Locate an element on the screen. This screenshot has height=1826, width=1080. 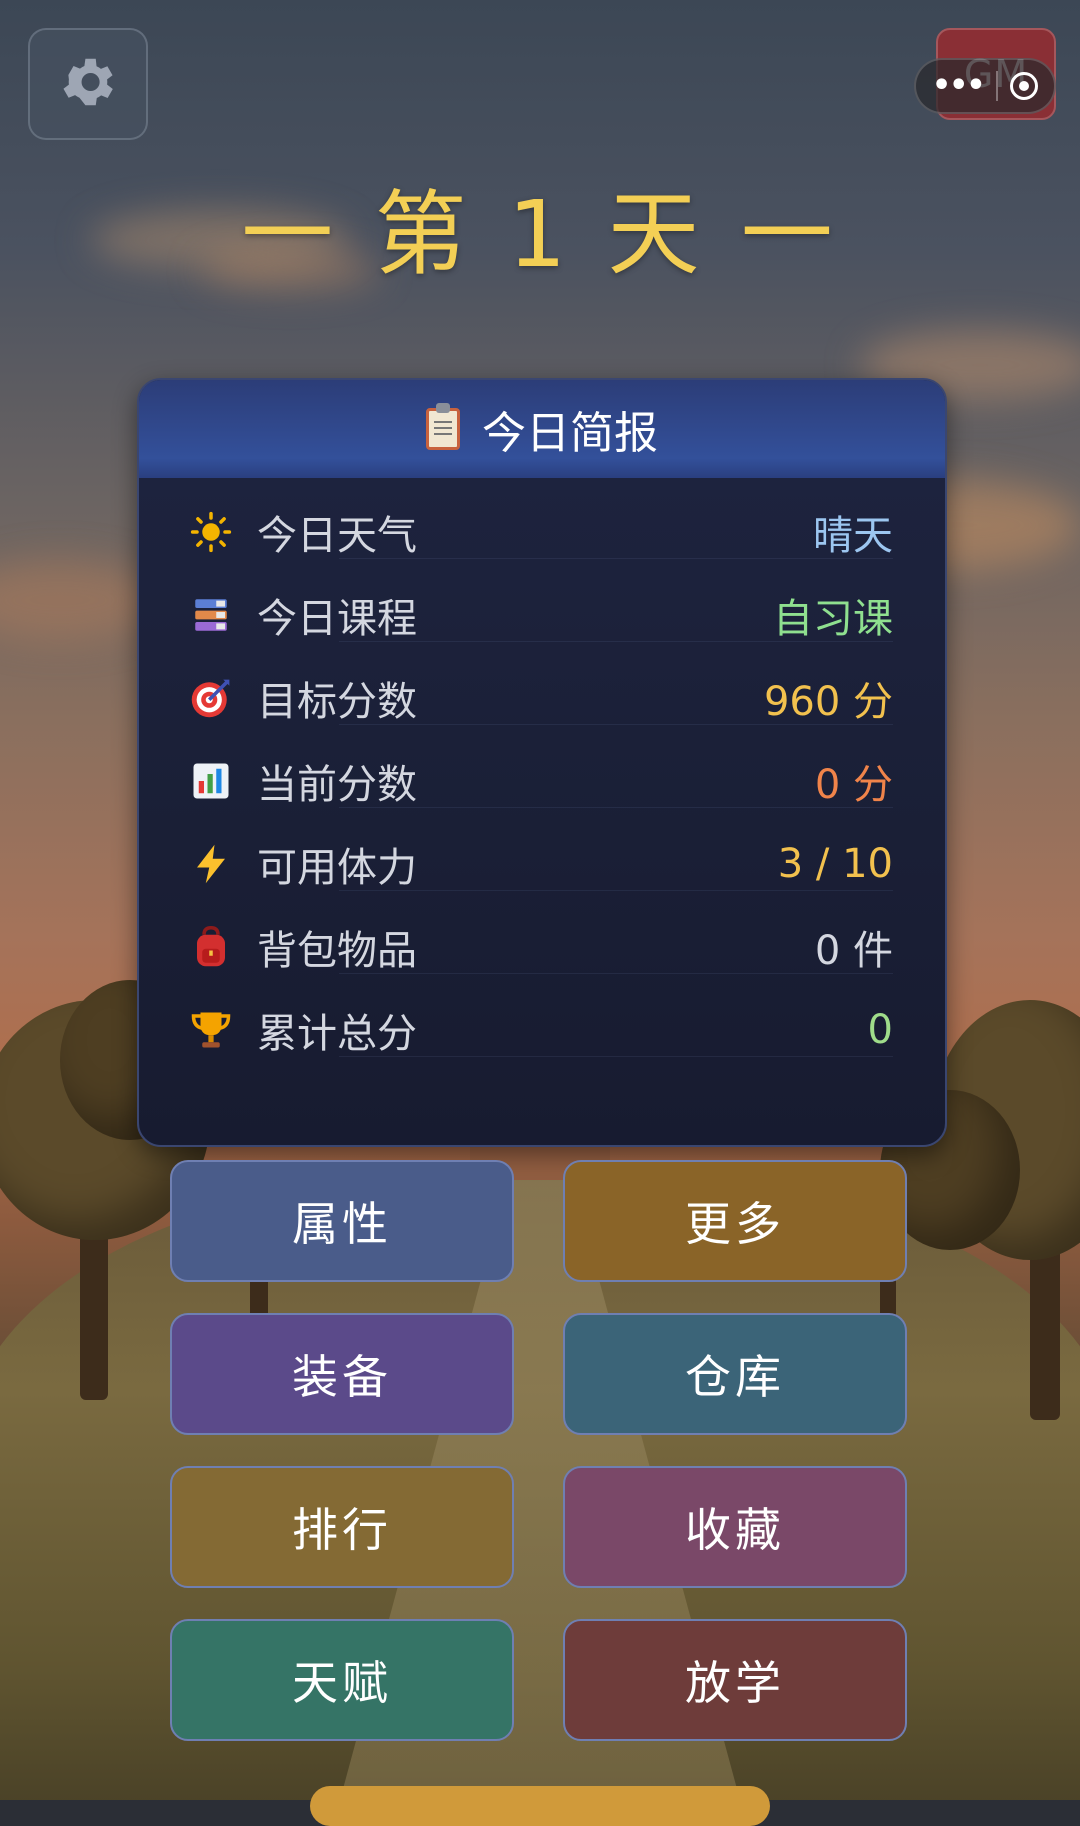
panel-header: 今日简报 is located at coordinates (542, 429).